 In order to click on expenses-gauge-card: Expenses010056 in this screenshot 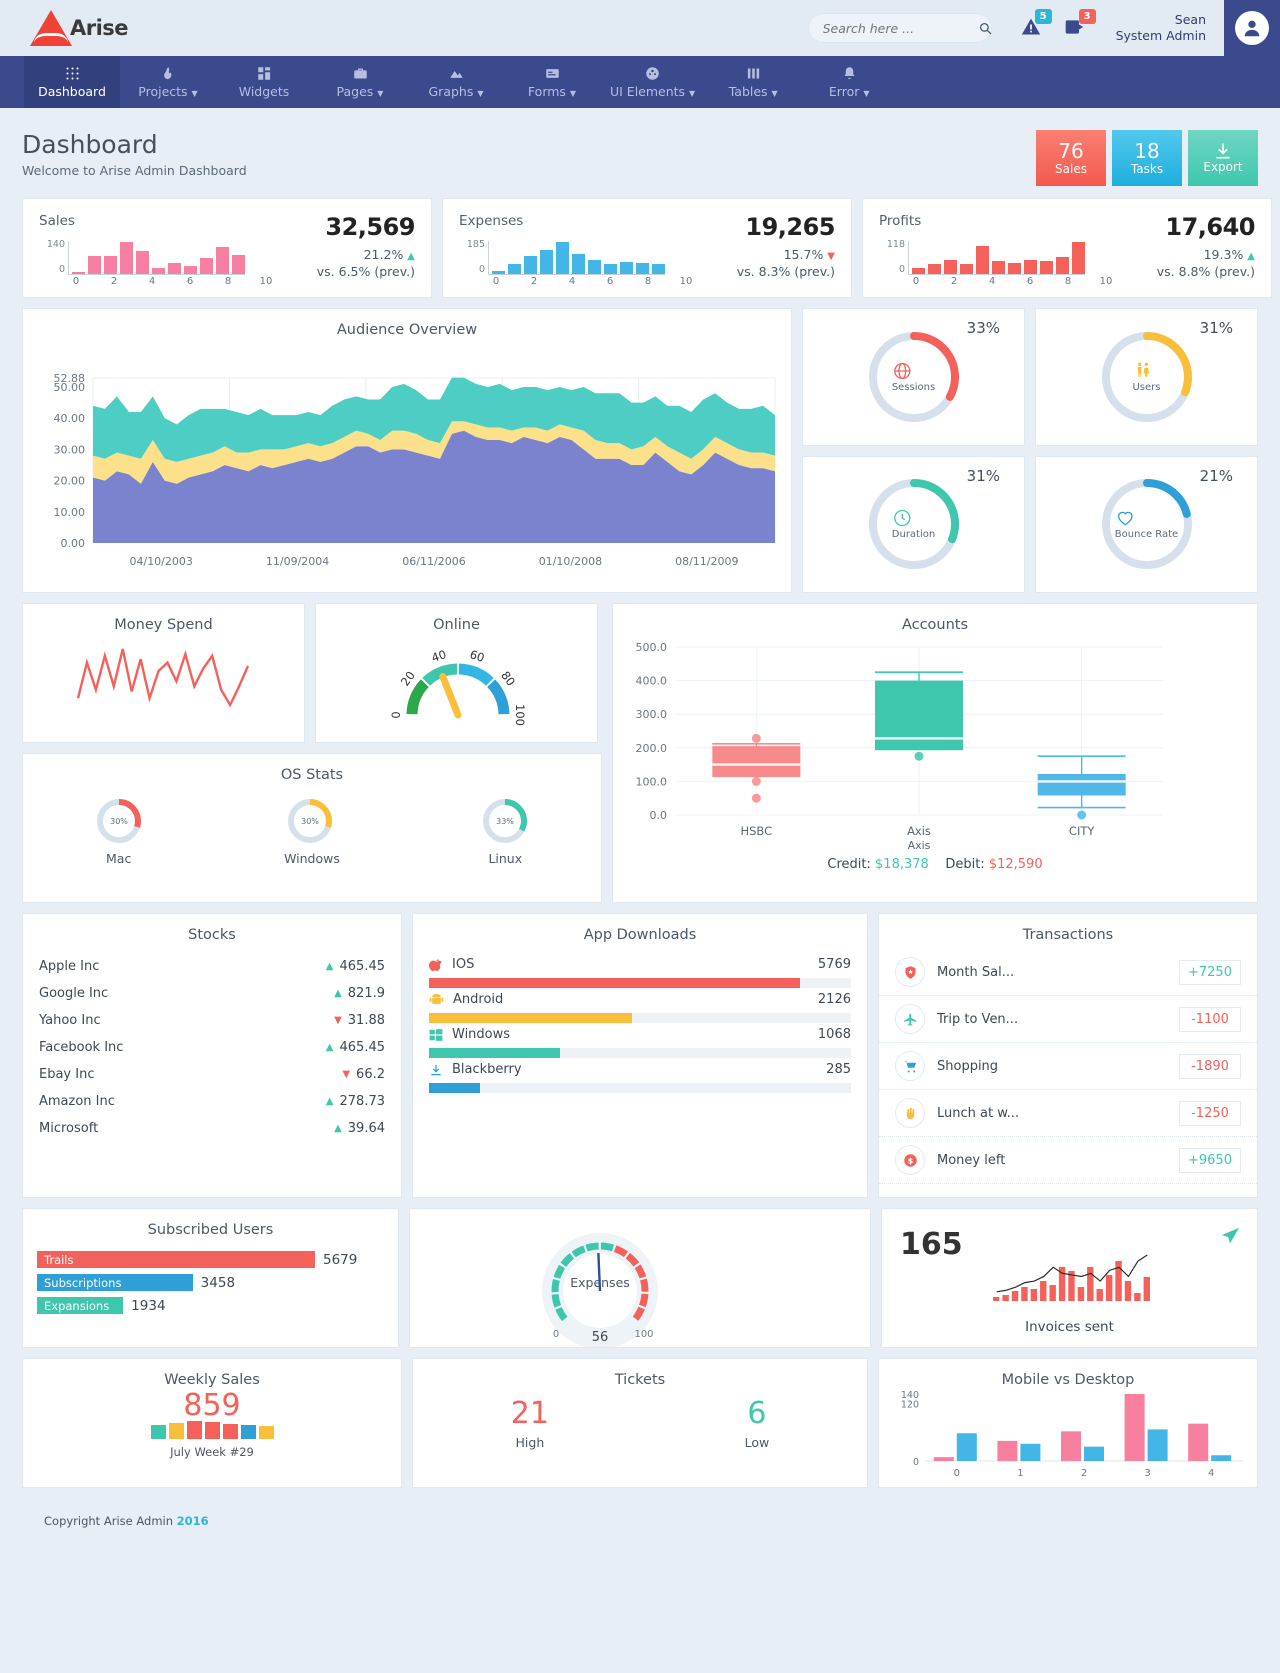, I will do `click(640, 1278)`.